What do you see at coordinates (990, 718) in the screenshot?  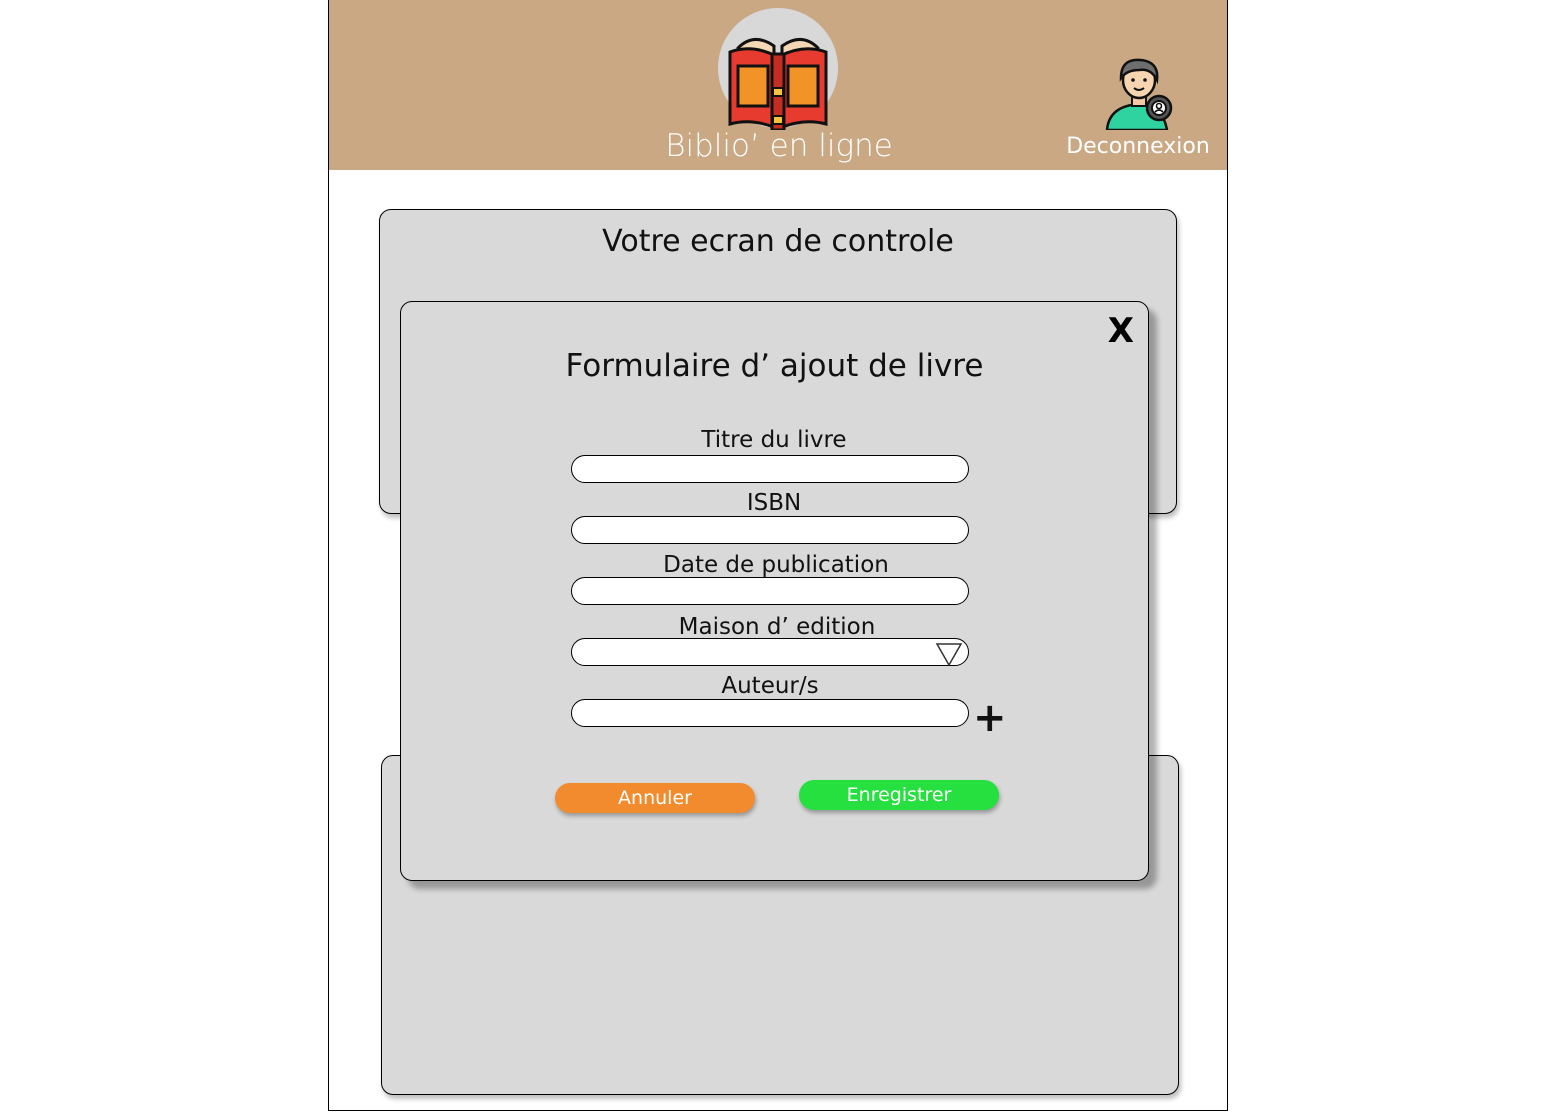 I see `add-author-button: +` at bounding box center [990, 718].